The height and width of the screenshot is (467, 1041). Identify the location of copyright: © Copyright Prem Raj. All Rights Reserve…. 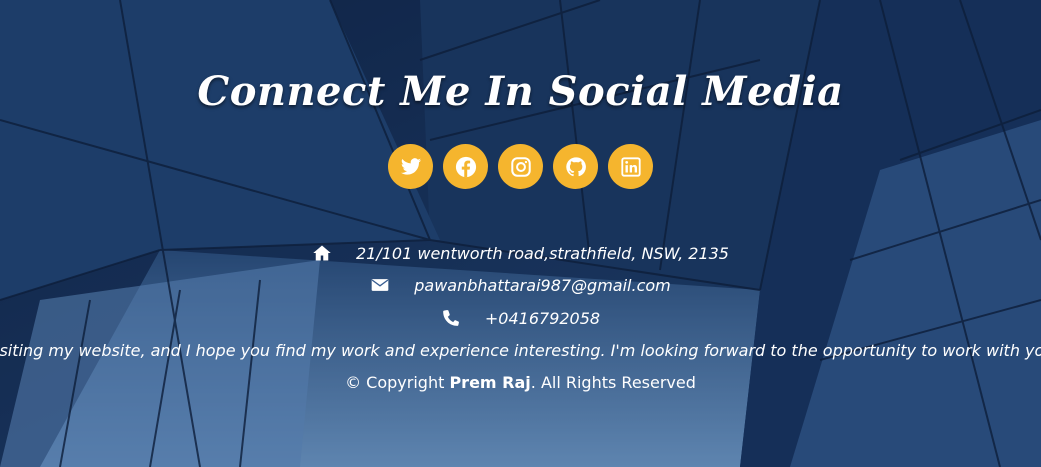
(520, 382).